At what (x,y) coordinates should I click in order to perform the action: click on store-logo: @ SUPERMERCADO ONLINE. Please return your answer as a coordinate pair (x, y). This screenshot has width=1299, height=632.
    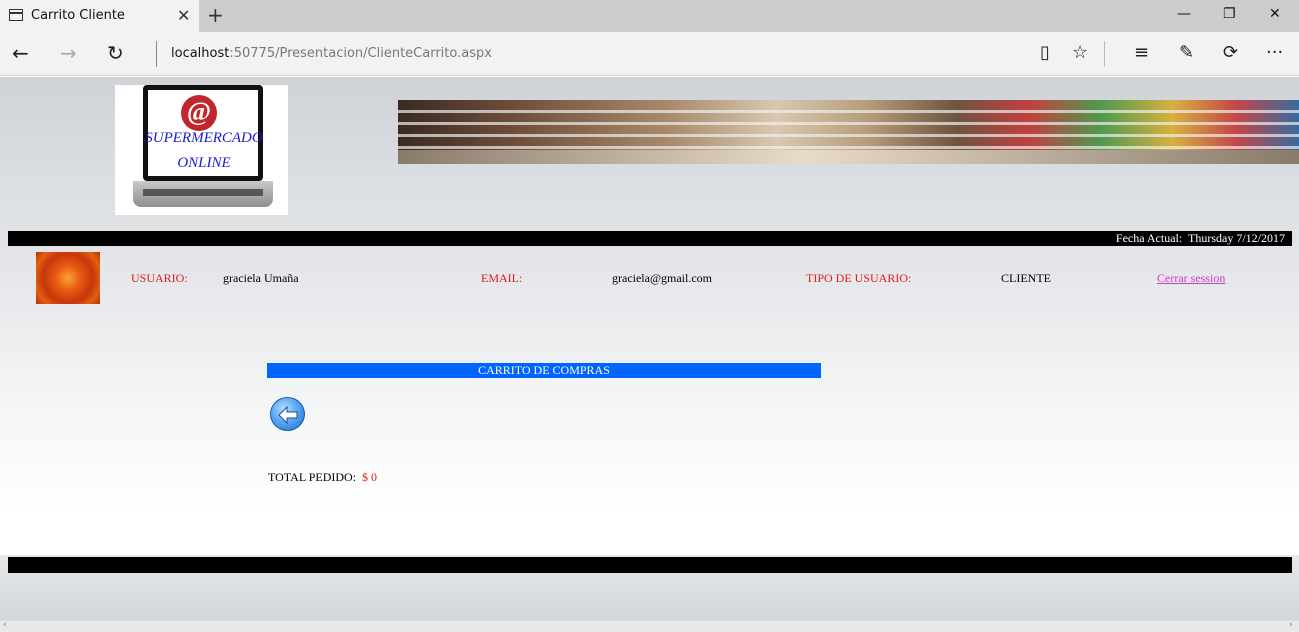
    Looking at the image, I should click on (201, 150).